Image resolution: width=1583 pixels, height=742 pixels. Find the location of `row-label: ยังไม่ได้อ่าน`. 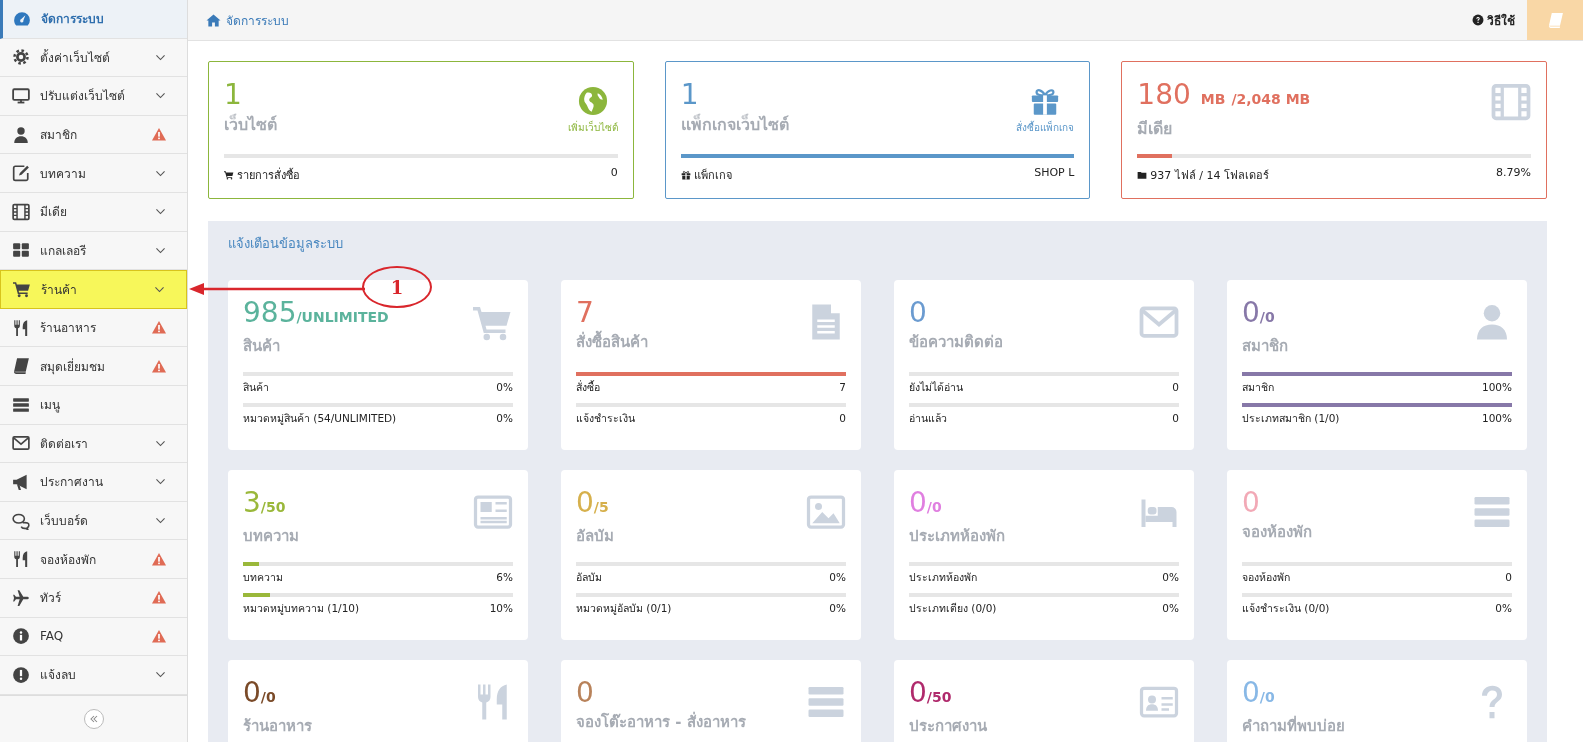

row-label: ยังไม่ได้อ่าน is located at coordinates (936, 387).